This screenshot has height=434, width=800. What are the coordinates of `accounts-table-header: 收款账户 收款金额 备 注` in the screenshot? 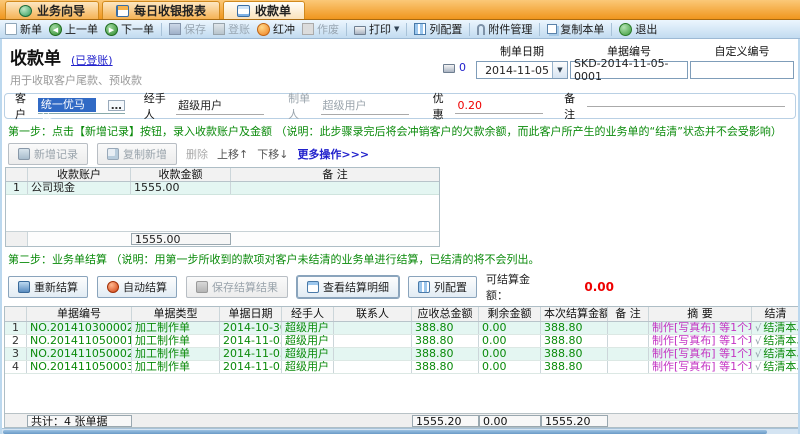 It's located at (222, 175).